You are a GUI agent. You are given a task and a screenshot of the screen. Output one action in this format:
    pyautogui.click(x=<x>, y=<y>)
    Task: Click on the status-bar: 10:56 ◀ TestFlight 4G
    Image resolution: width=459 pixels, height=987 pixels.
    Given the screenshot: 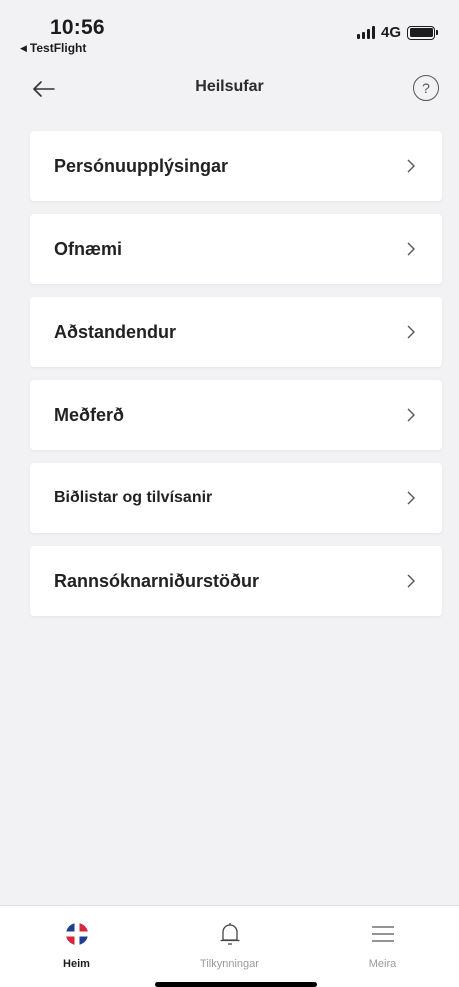 What is the action you would take?
    pyautogui.click(x=229, y=32)
    